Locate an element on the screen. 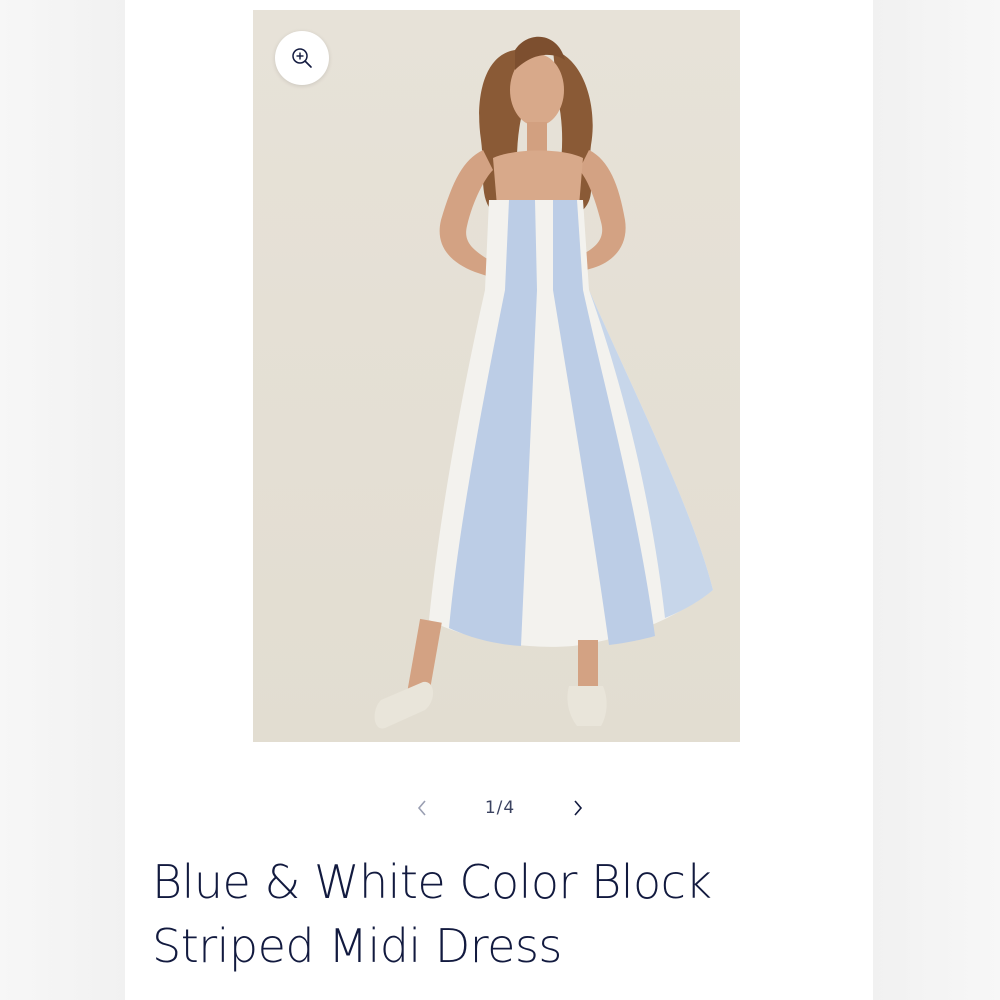 The height and width of the screenshot is (1000, 1000). chevron-right-icon is located at coordinates (578, 808).